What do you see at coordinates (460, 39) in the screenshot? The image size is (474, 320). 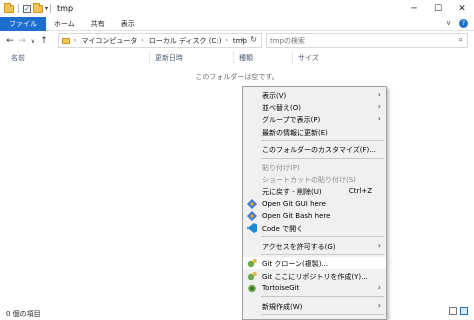 I see `search-icon: ⌕` at bounding box center [460, 39].